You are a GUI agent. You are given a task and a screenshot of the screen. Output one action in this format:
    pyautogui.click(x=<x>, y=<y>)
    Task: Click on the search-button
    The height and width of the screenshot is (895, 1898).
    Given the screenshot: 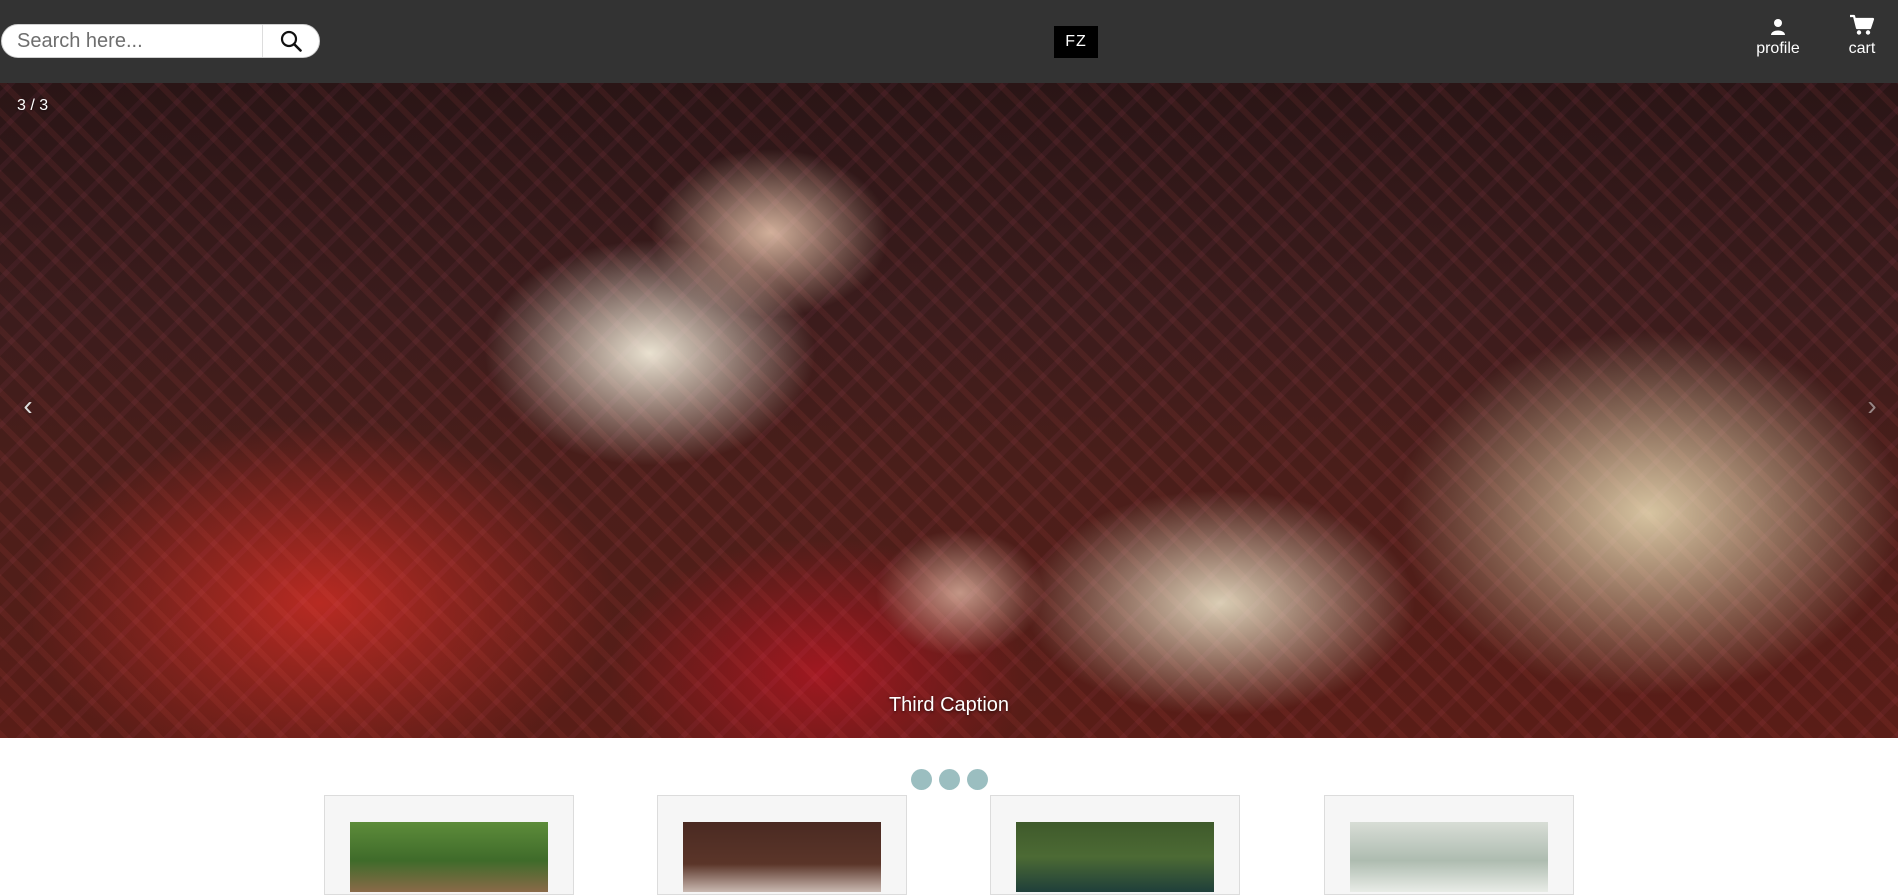 What is the action you would take?
    pyautogui.click(x=290, y=41)
    